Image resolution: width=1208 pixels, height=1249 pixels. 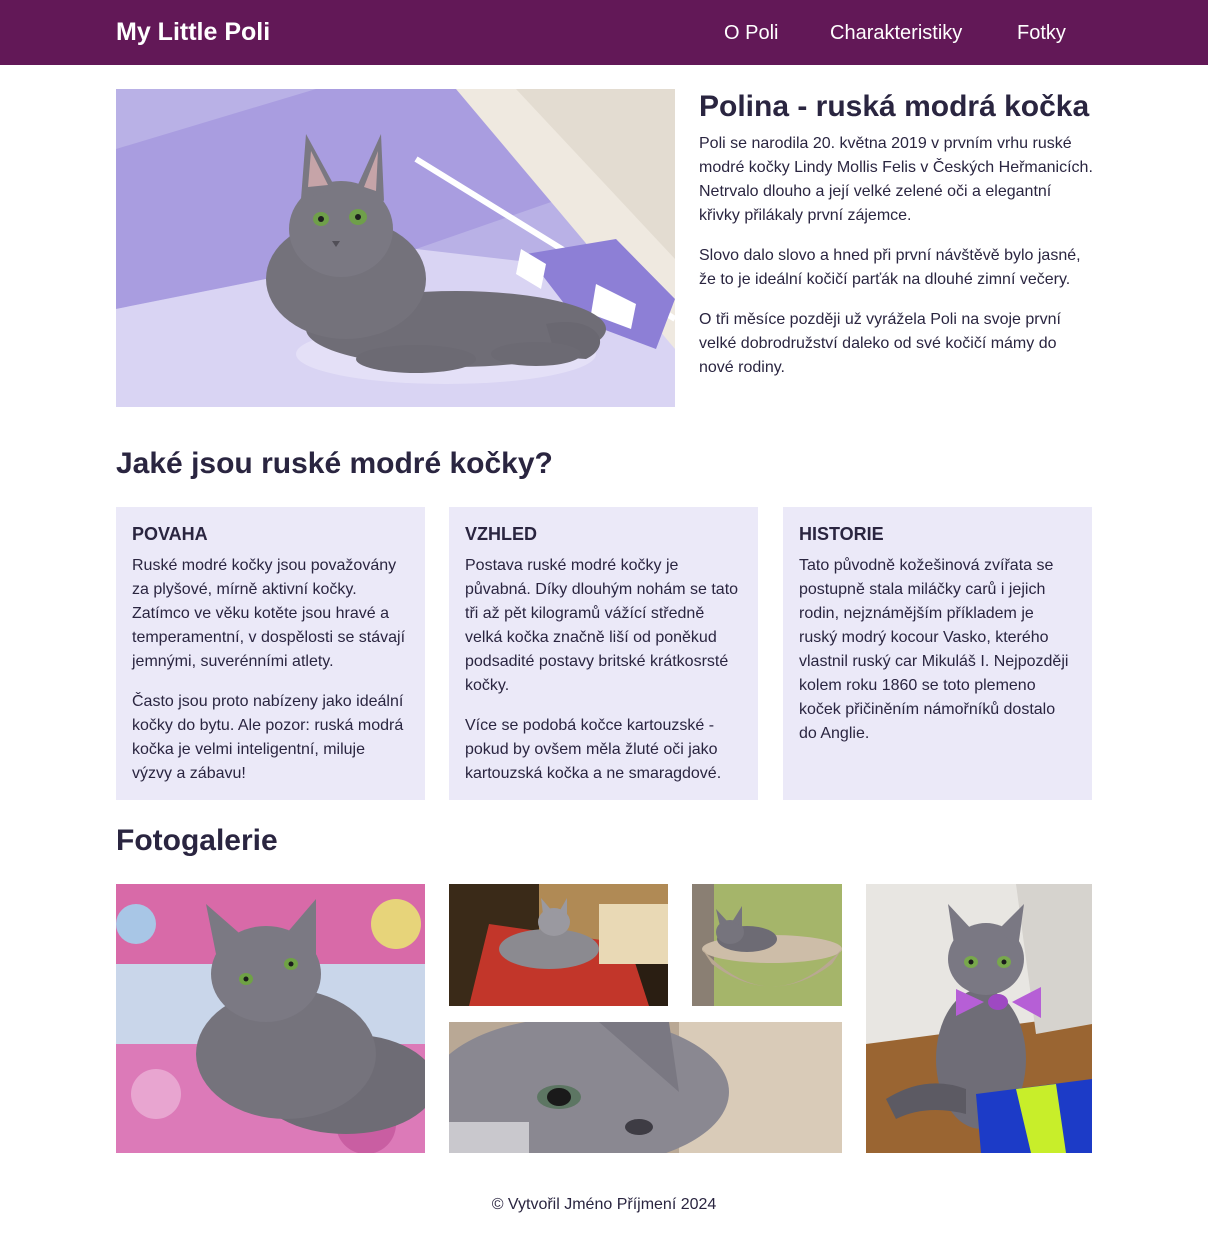 What do you see at coordinates (170, 534) in the screenshot?
I see `card-heading: POVAHA` at bounding box center [170, 534].